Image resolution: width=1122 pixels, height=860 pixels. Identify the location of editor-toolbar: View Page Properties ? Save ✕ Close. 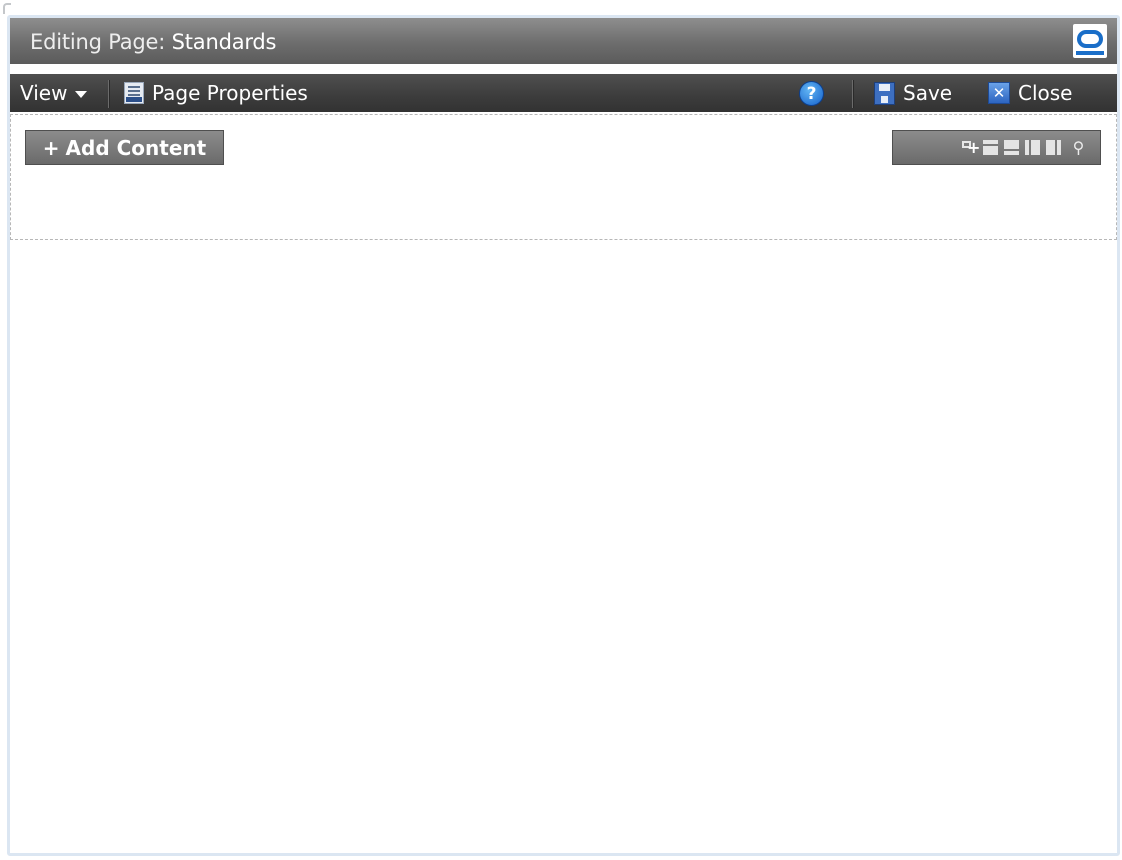
(563, 93).